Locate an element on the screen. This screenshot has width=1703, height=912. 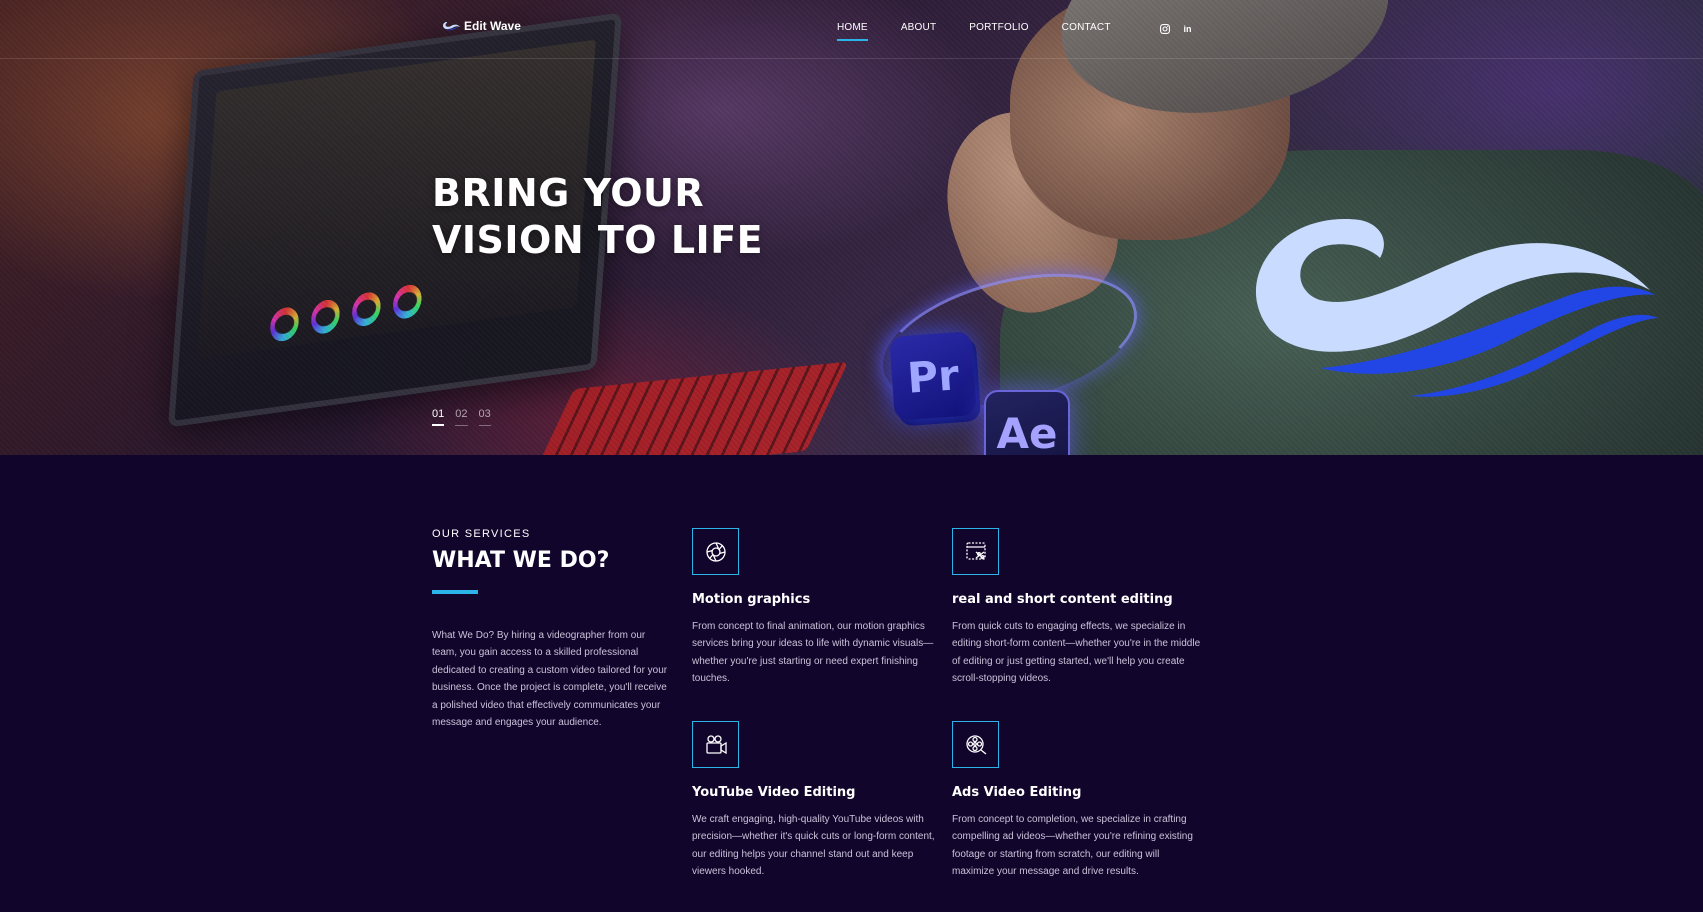
brand-logo: Edit Wave is located at coordinates (481, 26).